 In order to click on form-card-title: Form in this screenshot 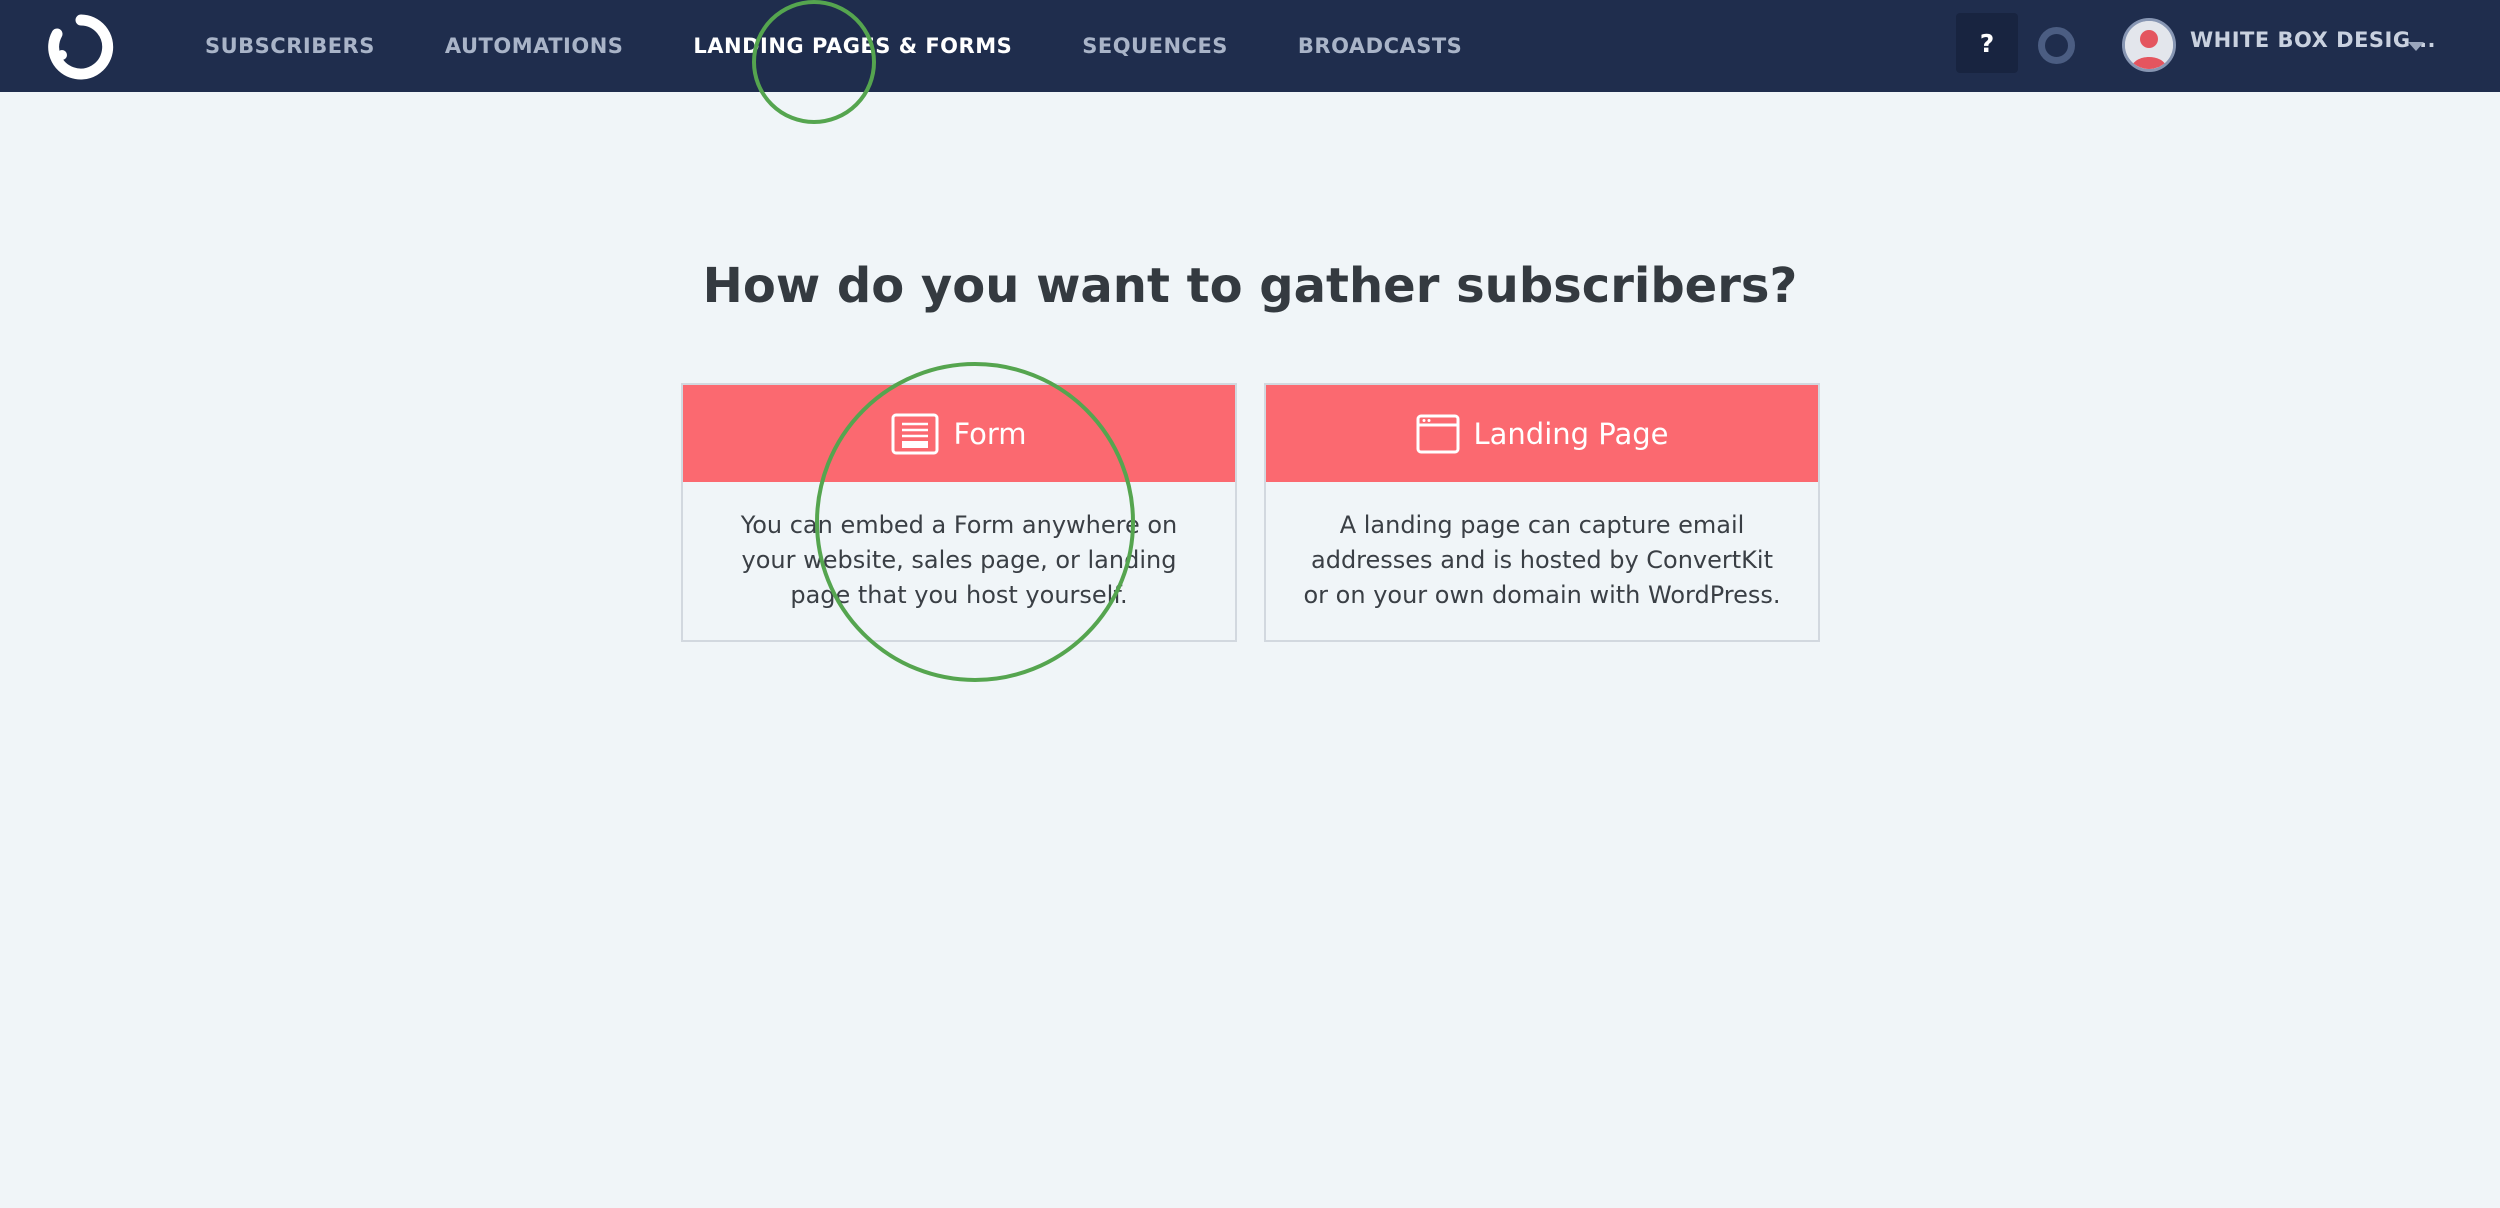, I will do `click(990, 433)`.